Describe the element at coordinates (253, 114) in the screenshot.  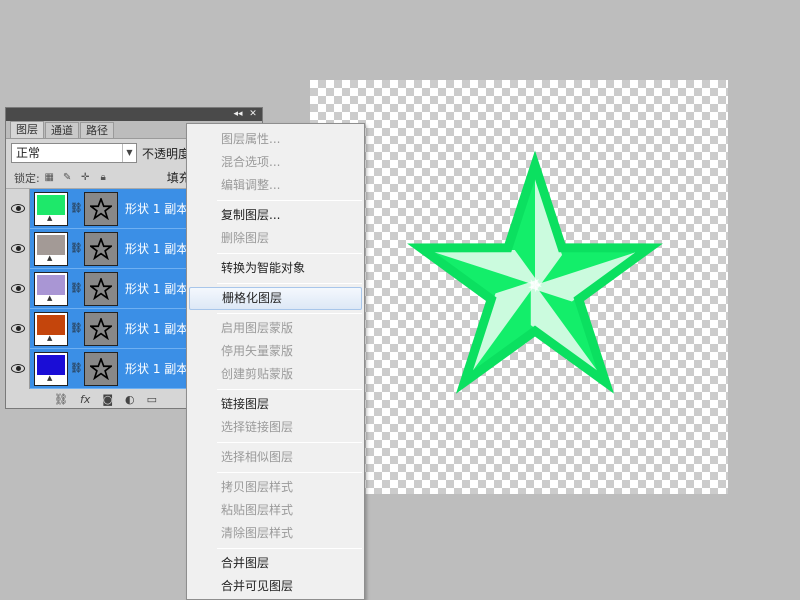
I see `close-icon: ✕` at that location.